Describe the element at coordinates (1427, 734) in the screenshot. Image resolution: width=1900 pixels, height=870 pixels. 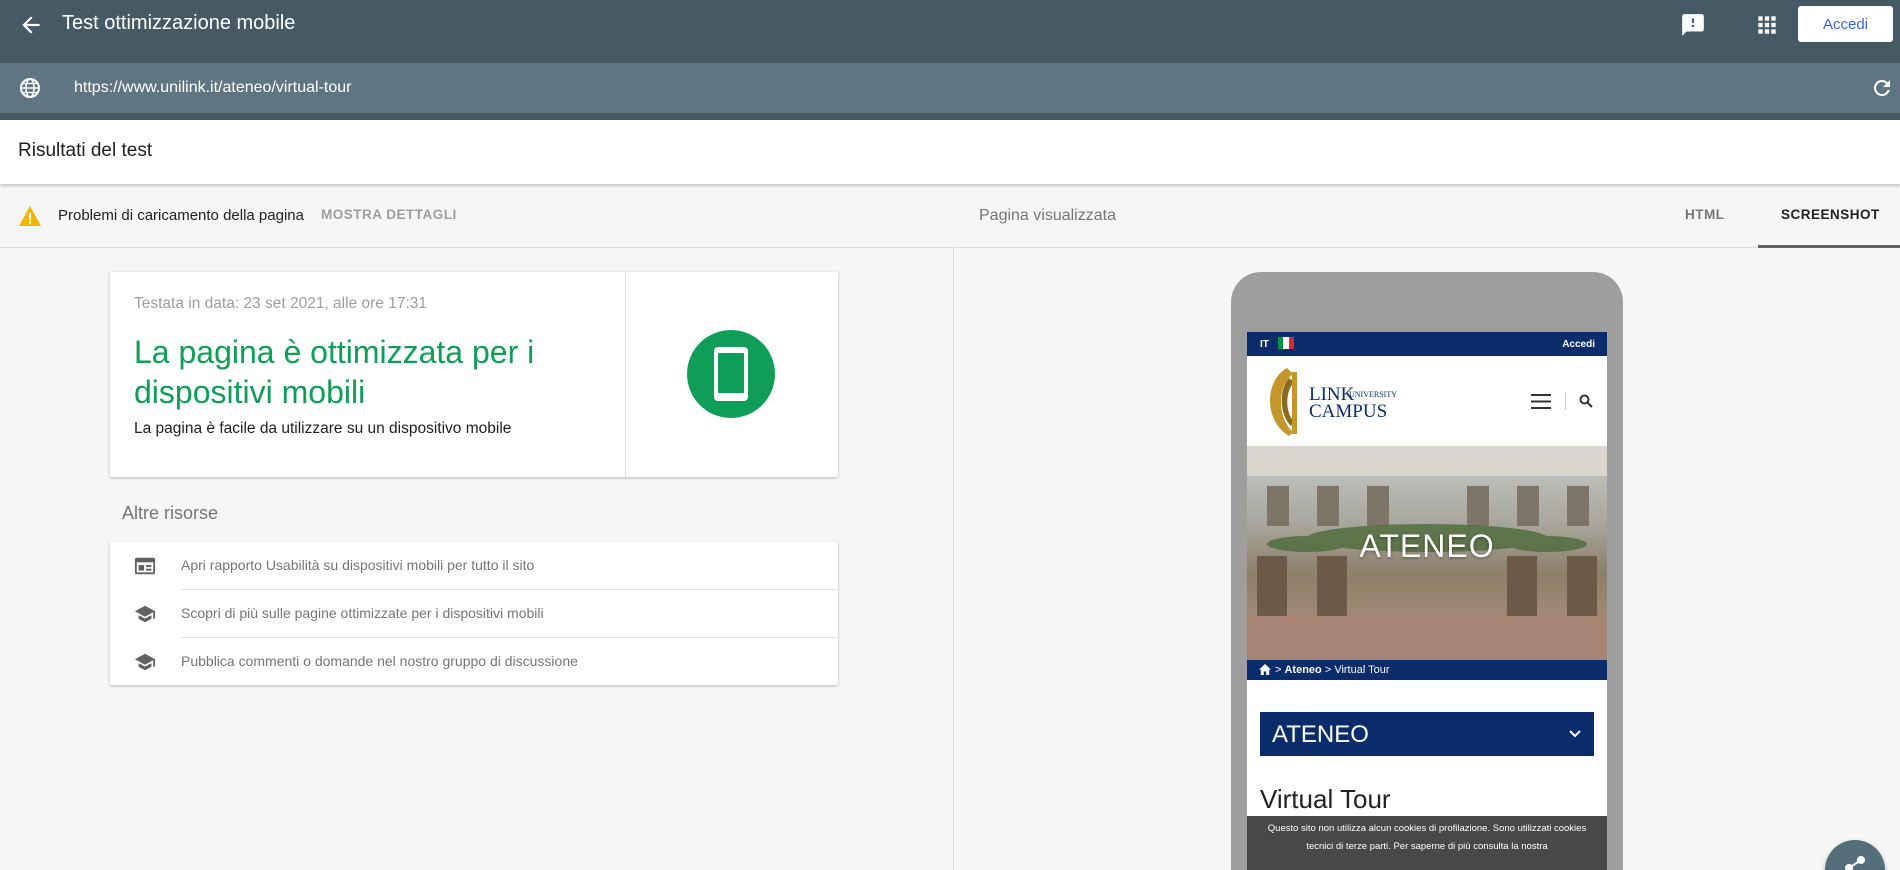
I see `mobile-section-dropdown: ATENEO` at that location.